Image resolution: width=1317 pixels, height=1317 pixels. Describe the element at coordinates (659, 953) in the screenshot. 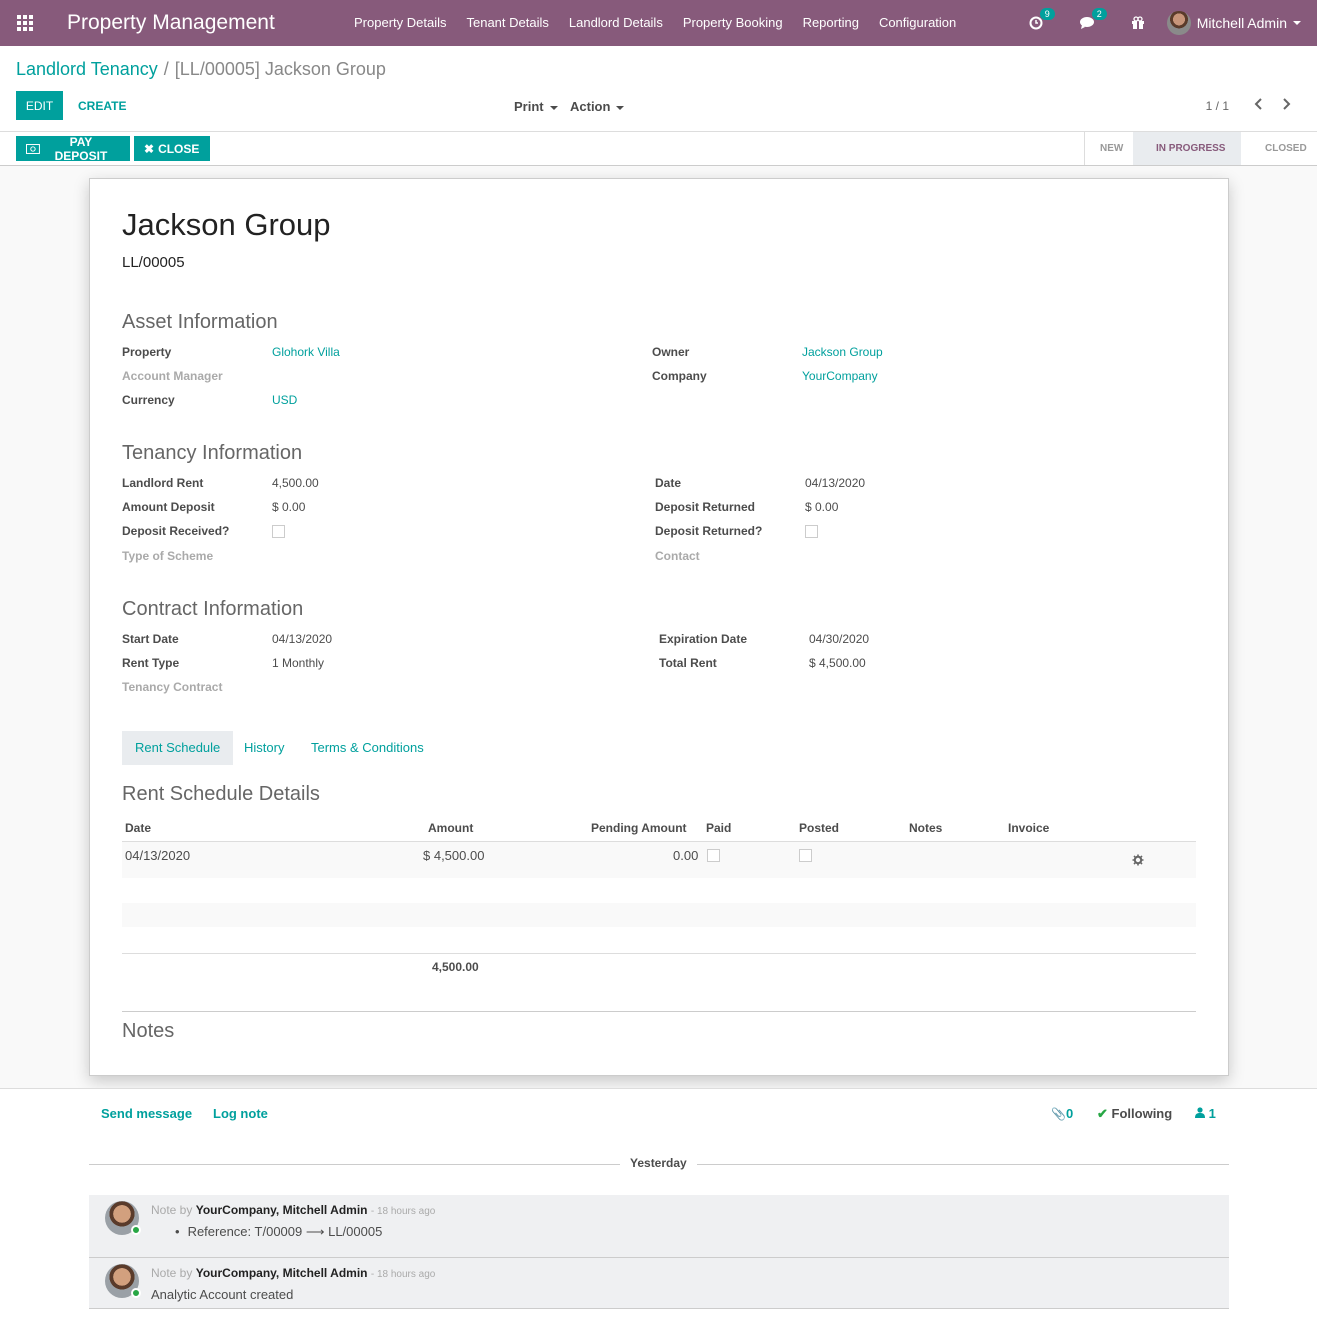

I see `table-footer-divider` at that location.